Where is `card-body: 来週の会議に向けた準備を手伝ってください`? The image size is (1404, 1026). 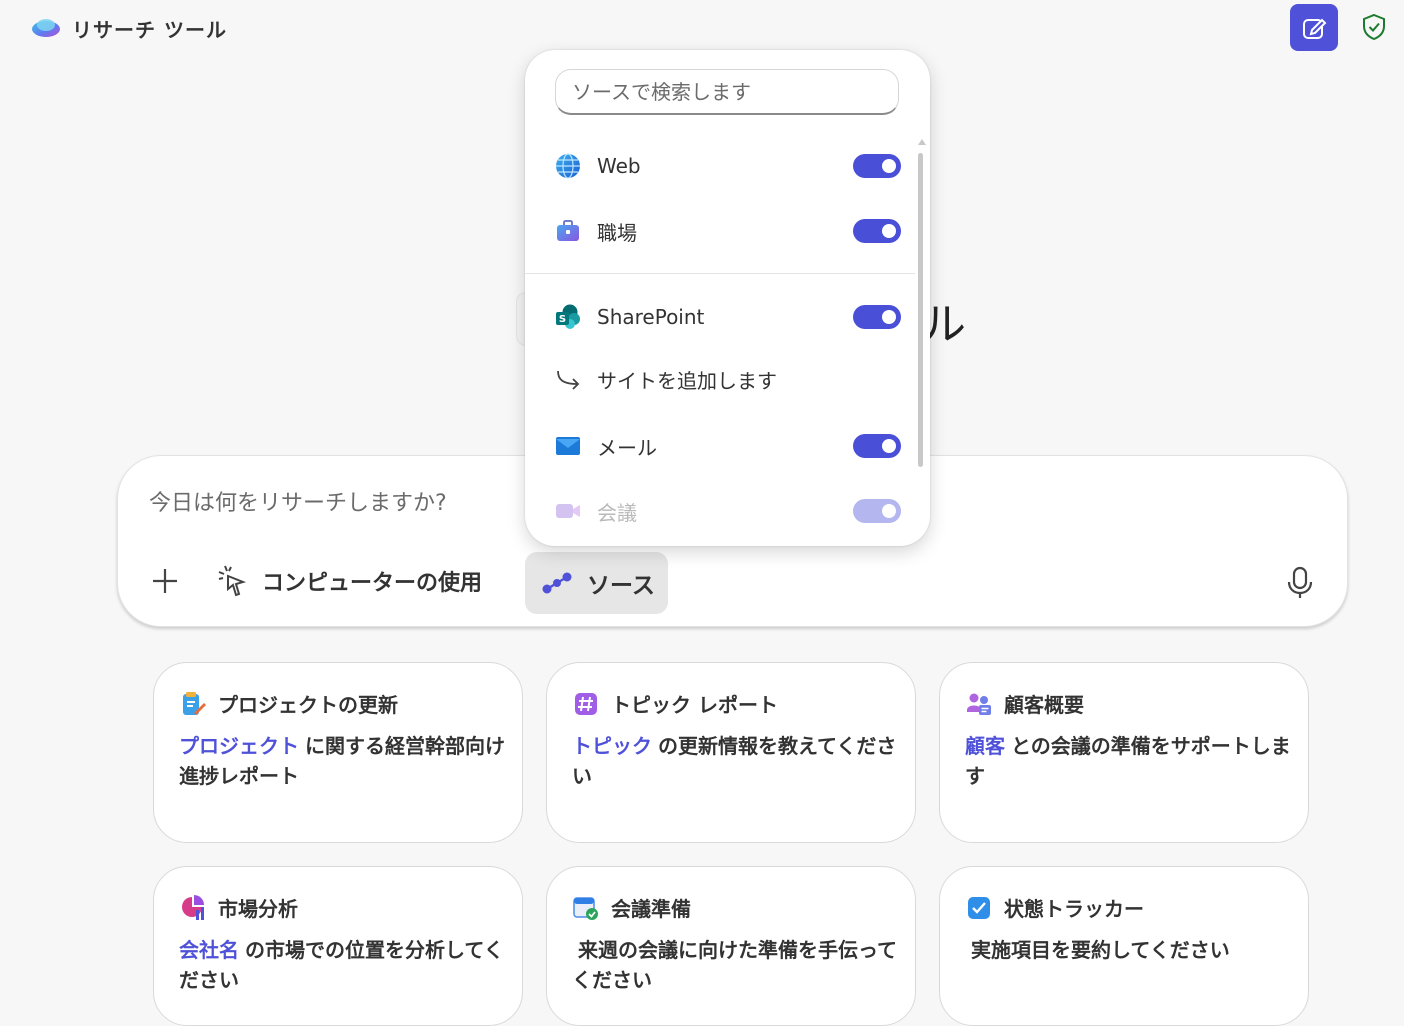 card-body: 来週の会議に向けた準備を手伝ってください is located at coordinates (737, 965).